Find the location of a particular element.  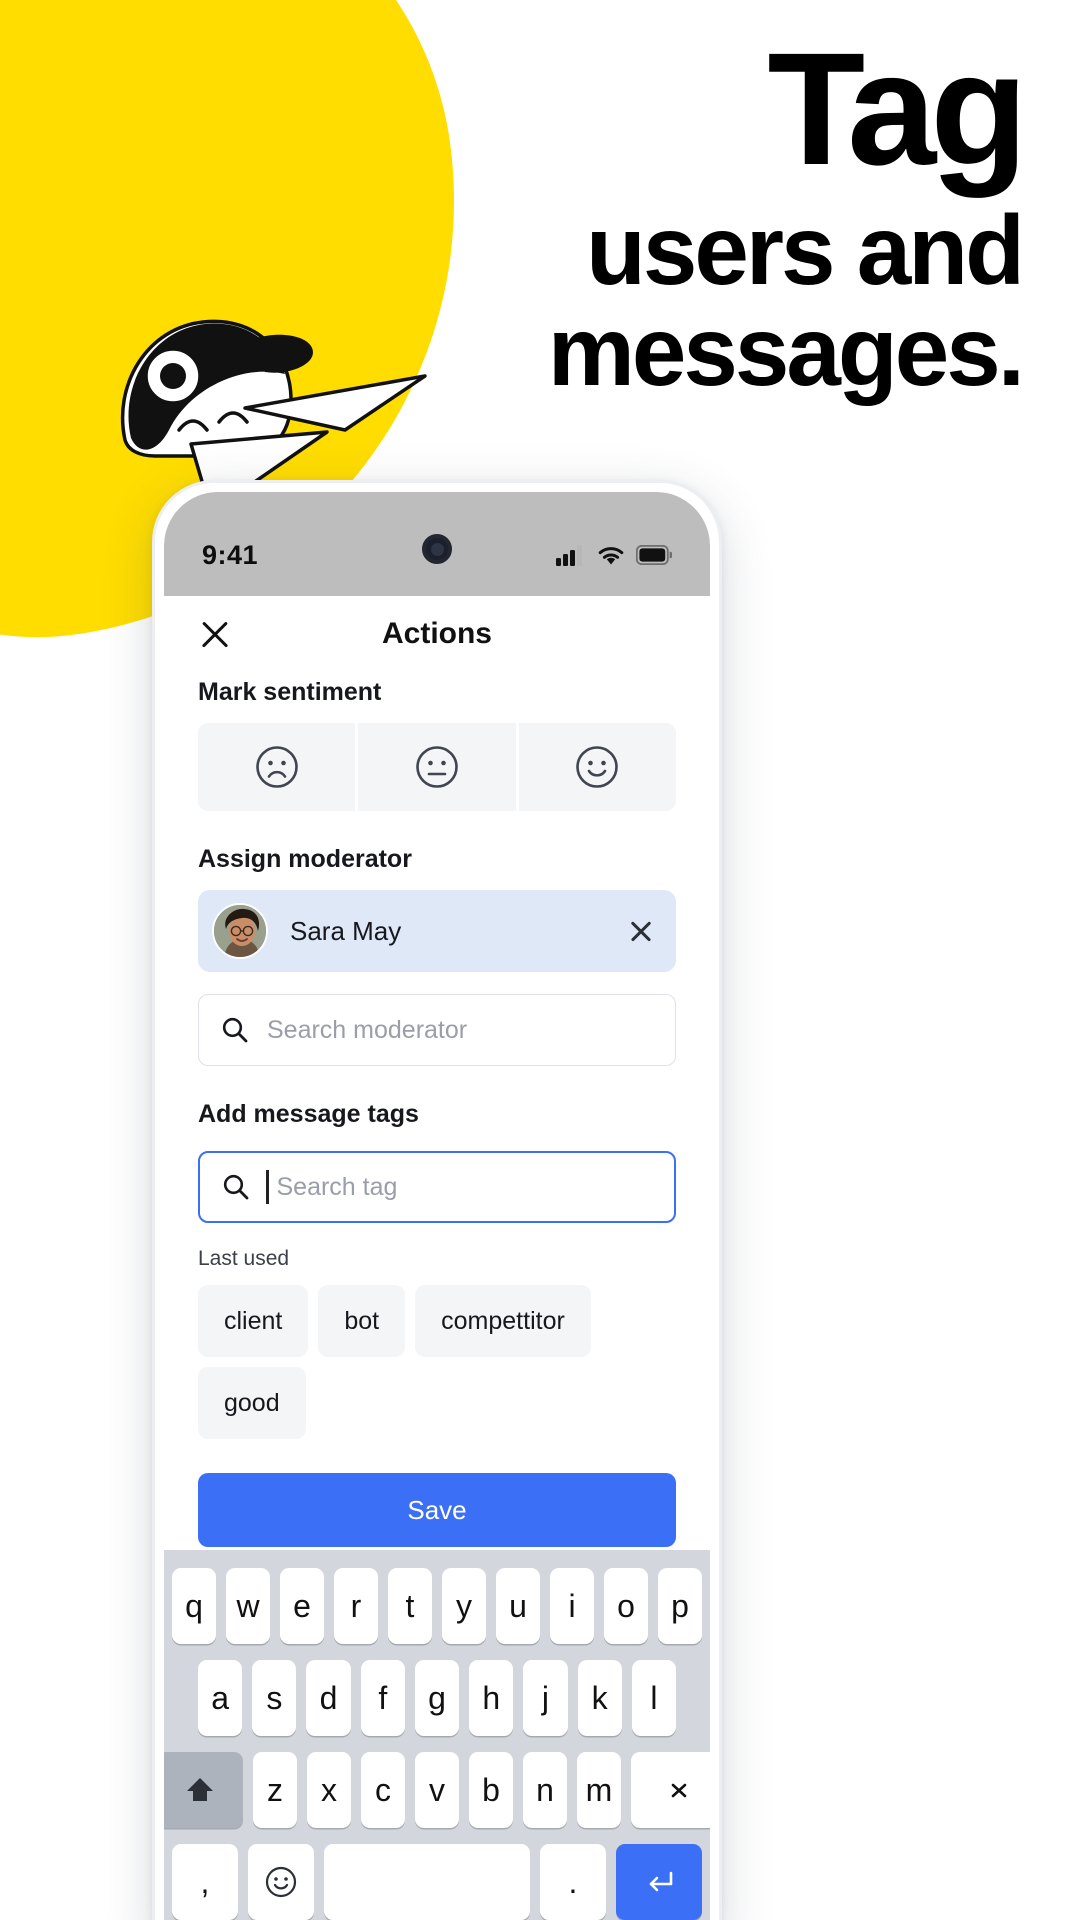

assigned-moderator-chip: Sara May is located at coordinates (437, 931).